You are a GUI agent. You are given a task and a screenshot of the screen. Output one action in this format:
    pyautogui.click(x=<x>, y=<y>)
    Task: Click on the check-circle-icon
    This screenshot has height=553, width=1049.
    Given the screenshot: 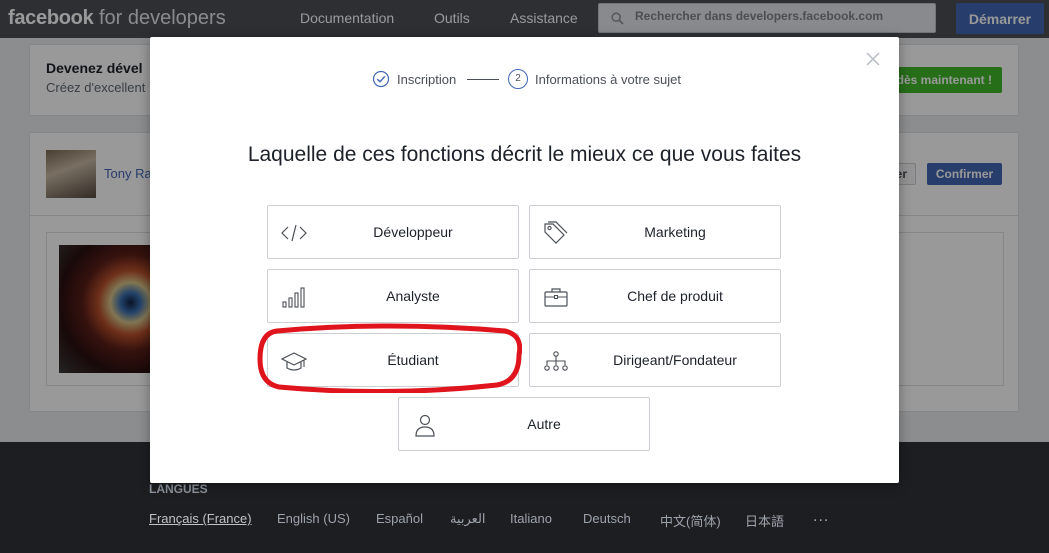 What is the action you would take?
    pyautogui.click(x=381, y=79)
    